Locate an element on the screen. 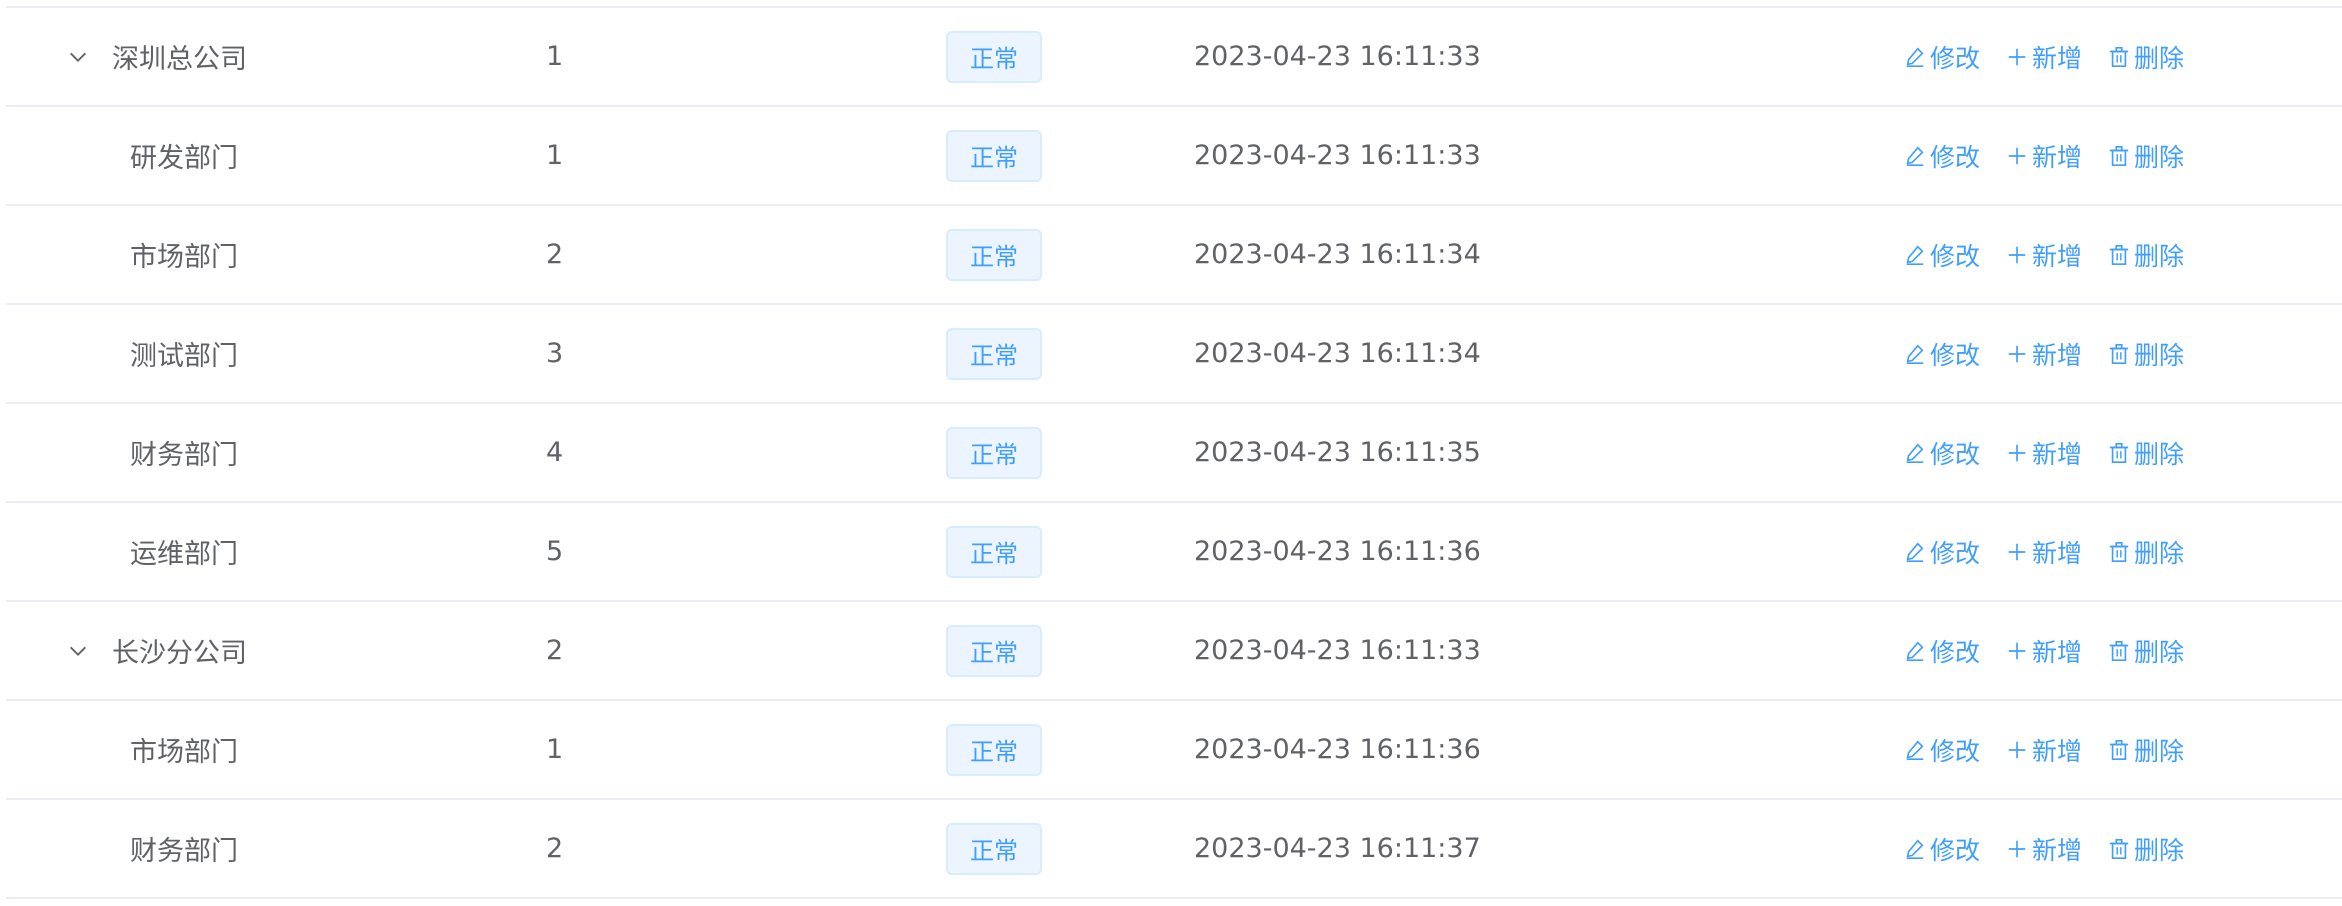 This screenshot has height=906, width=2342. dept-name-cell: 市场部门 is located at coordinates (184, 254).